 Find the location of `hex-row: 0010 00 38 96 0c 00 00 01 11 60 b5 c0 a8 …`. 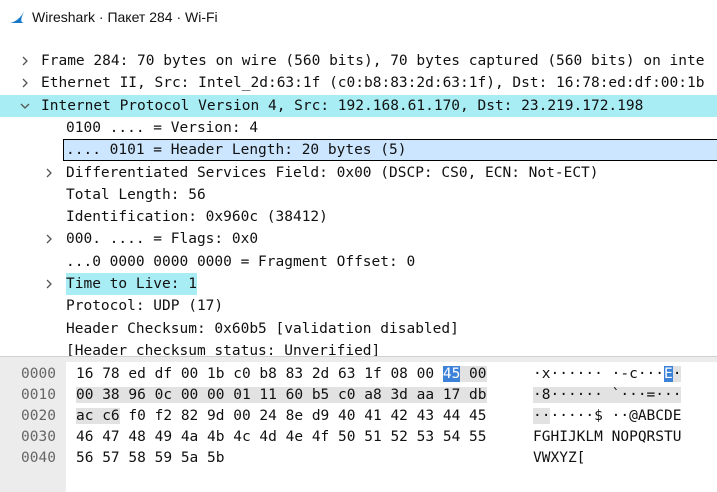

hex-row: 0010 00 38 96 0c 00 00 01 11 60 b5 c0 a8 … is located at coordinates (358, 395).